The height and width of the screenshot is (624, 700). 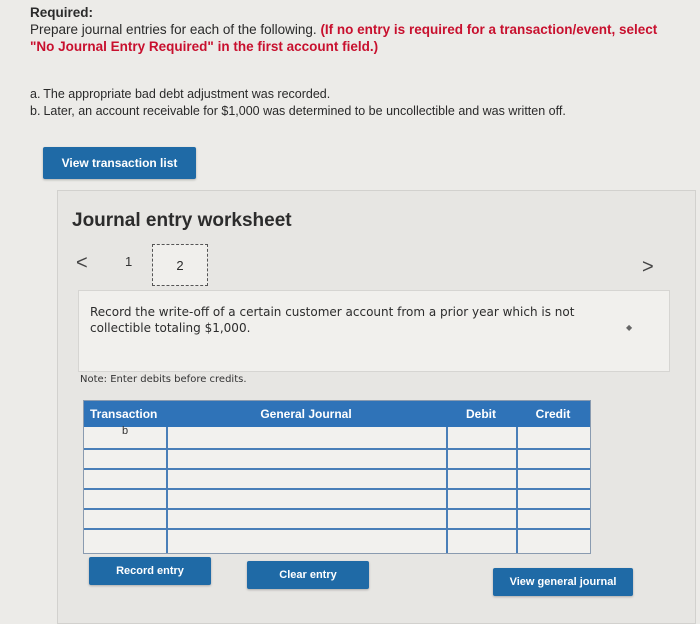 What do you see at coordinates (482, 540) in the screenshot?
I see `row-6-debit-field` at bounding box center [482, 540].